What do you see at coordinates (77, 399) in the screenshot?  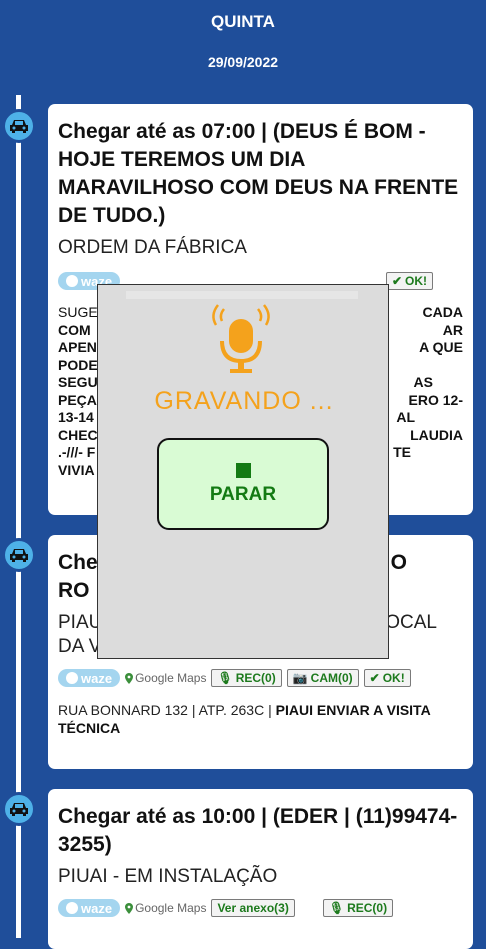 I see `note-line: PEÇA` at bounding box center [77, 399].